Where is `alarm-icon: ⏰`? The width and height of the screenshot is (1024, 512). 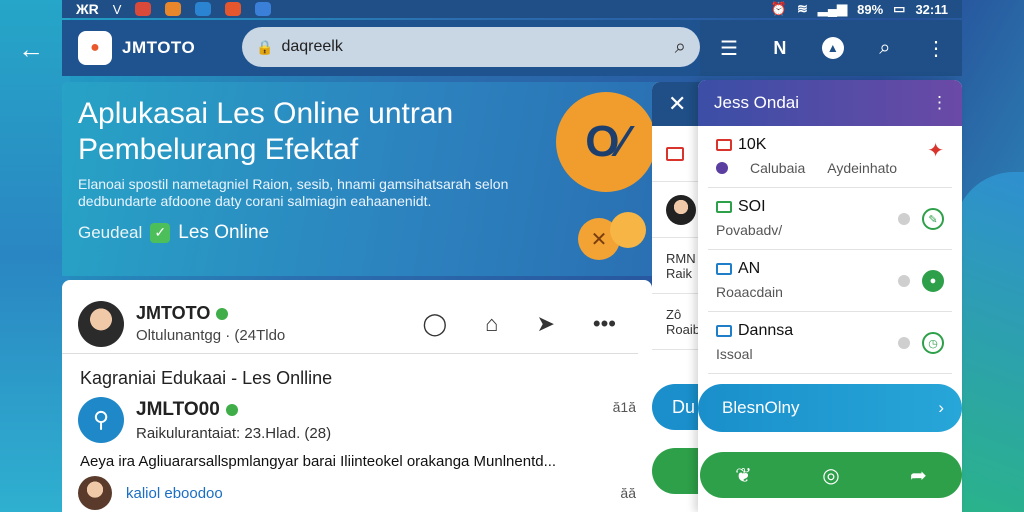
alarm-icon: ⏰ is located at coordinates (778, 8).